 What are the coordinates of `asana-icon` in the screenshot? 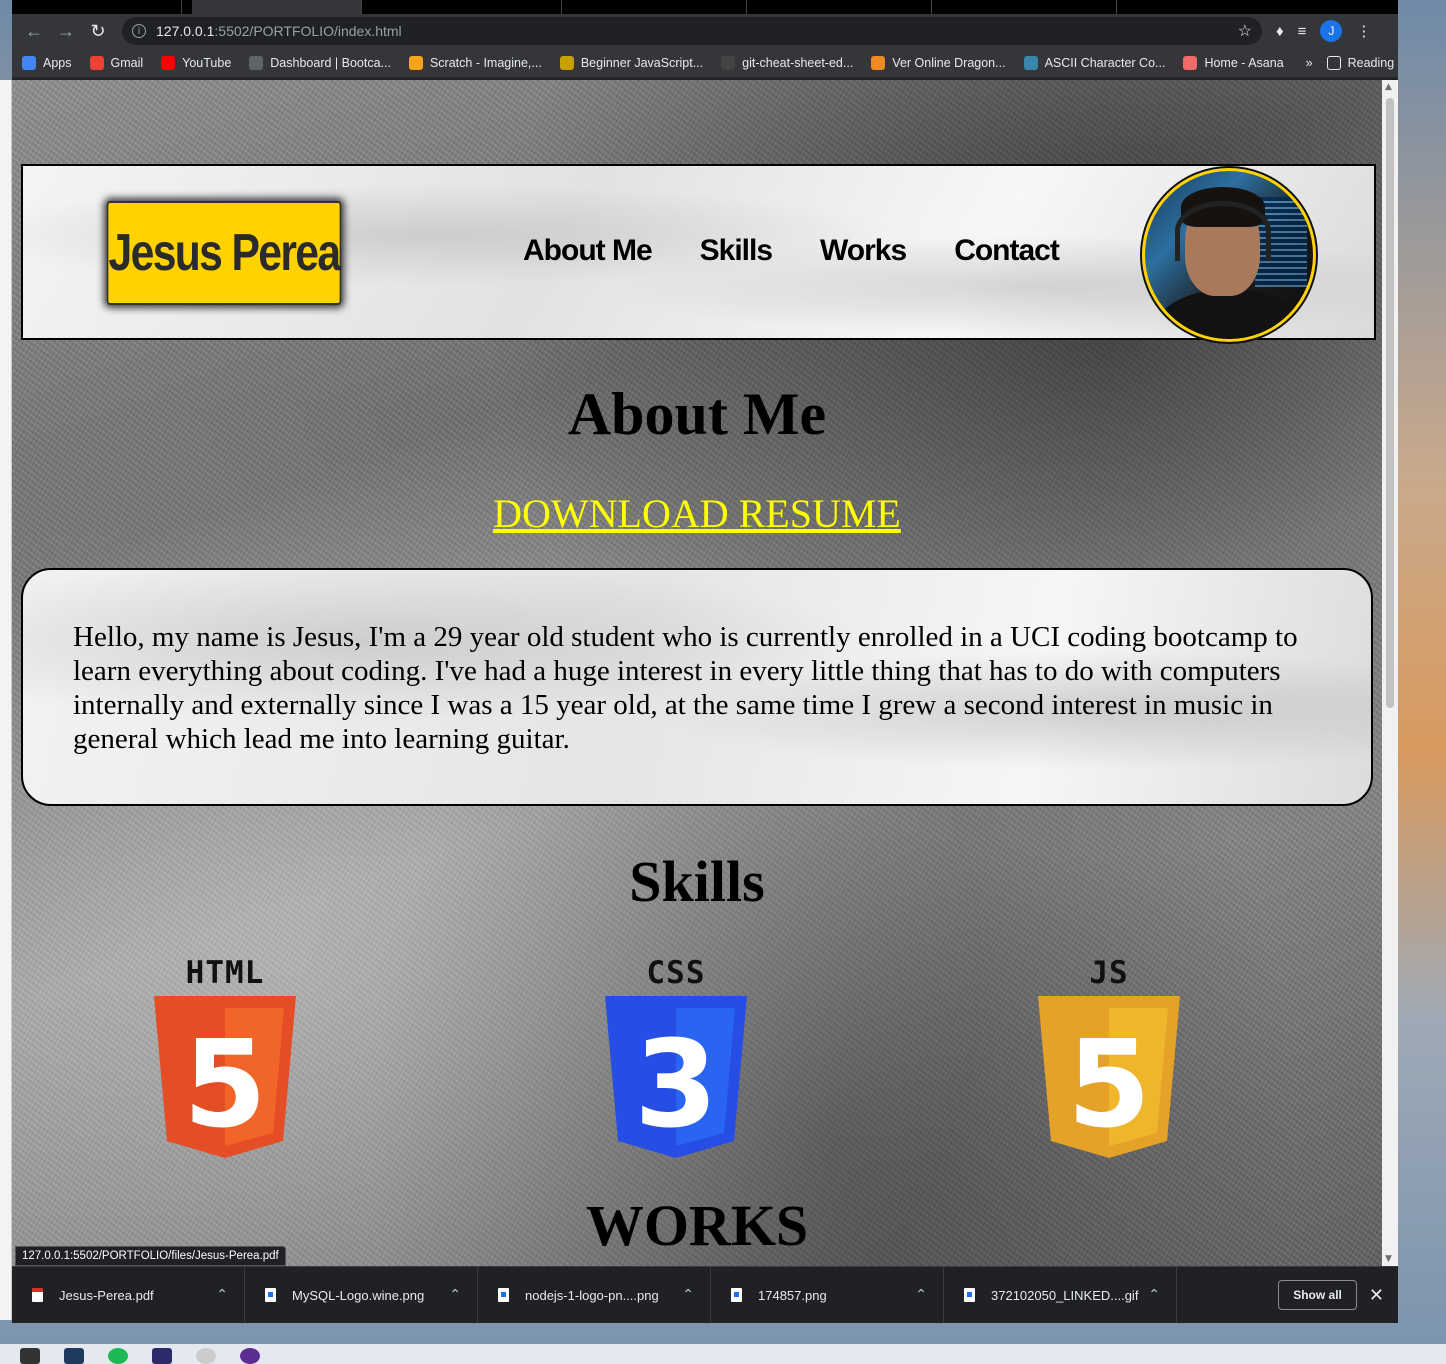 It's located at (1190, 62).